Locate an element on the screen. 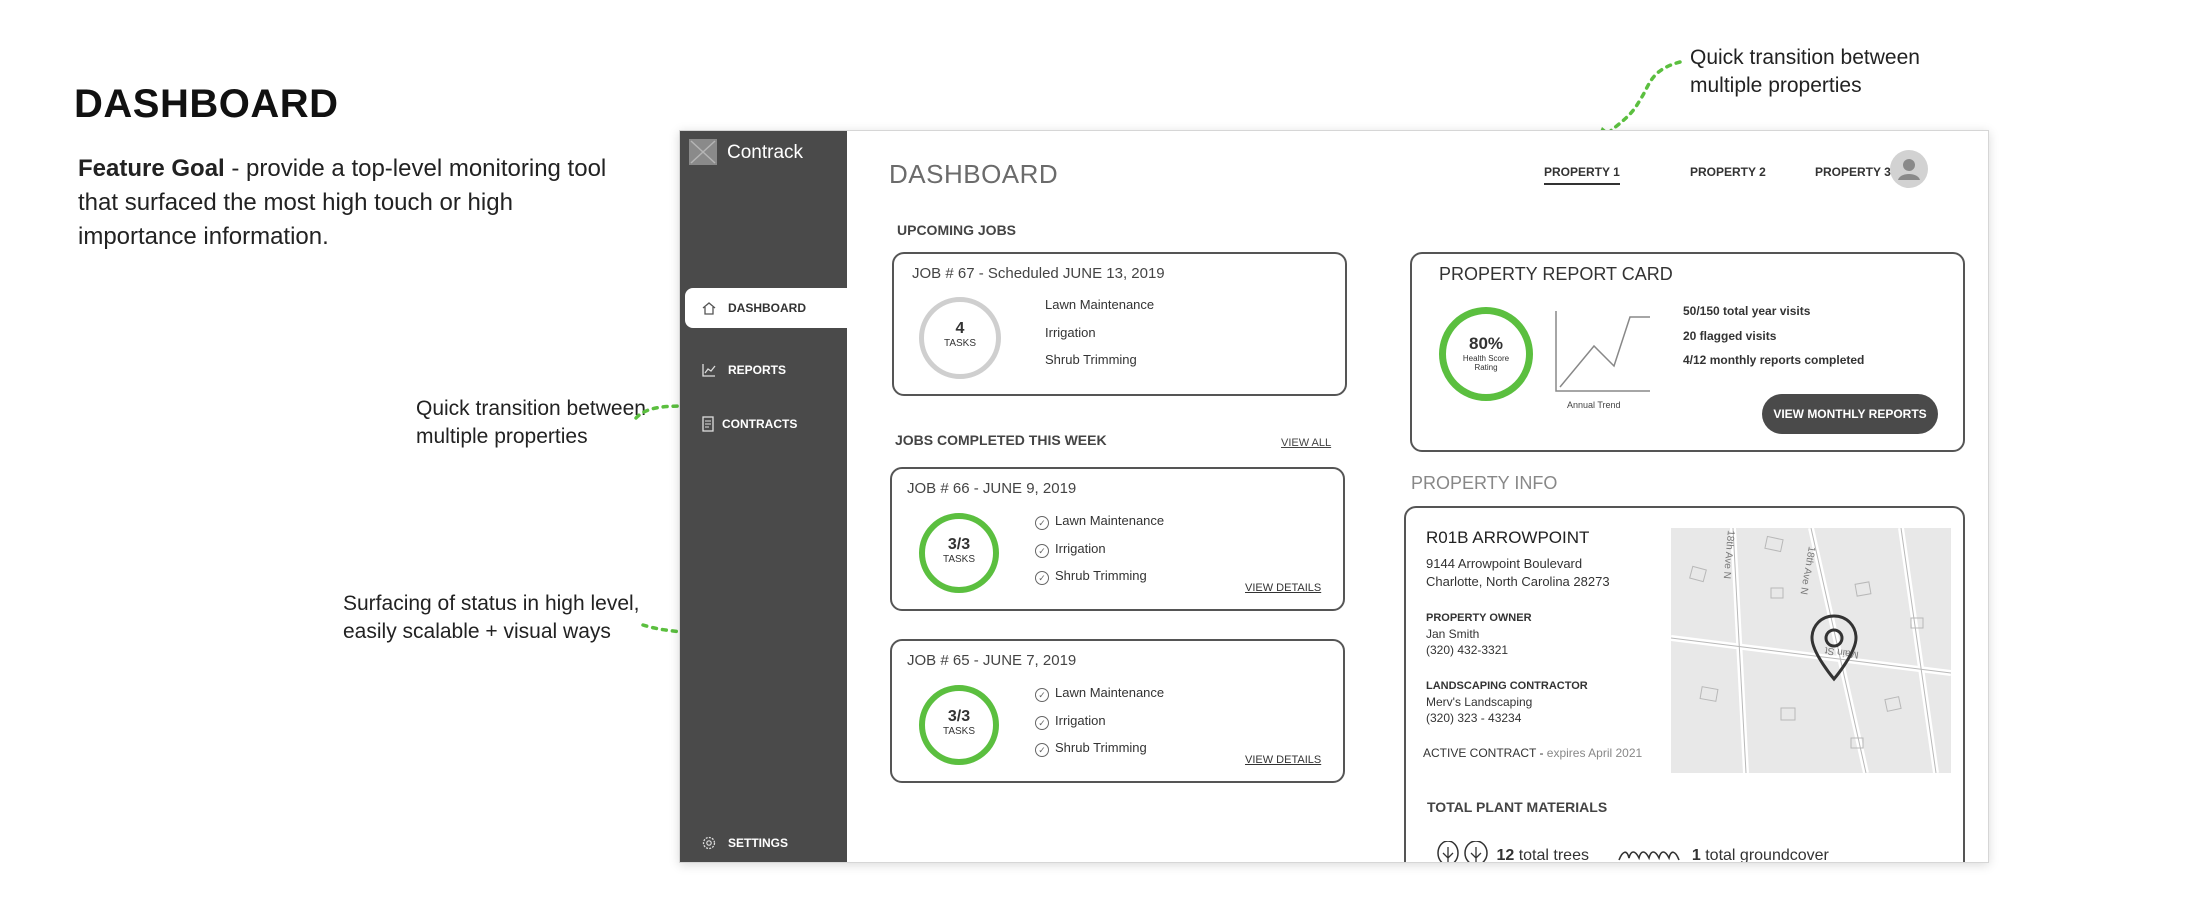 The width and height of the screenshot is (2185, 917). task-item: Lawn Maintenance is located at coordinates (1100, 304).